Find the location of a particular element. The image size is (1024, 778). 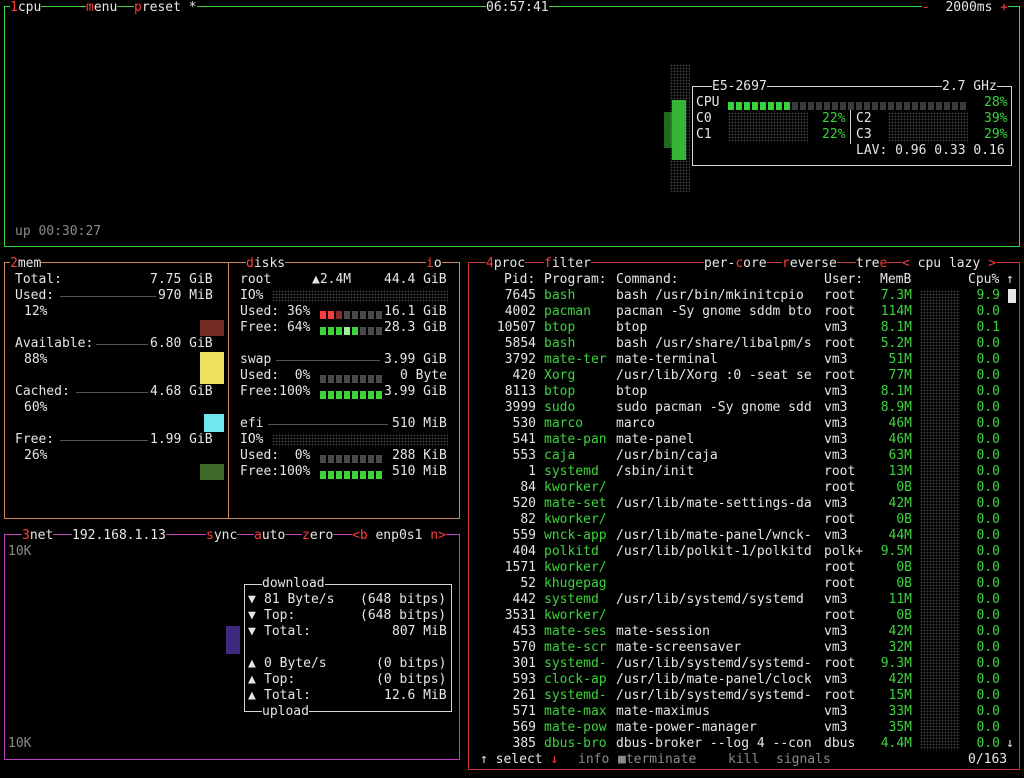

cpu-tab: 1cpu is located at coordinates (26, 8).